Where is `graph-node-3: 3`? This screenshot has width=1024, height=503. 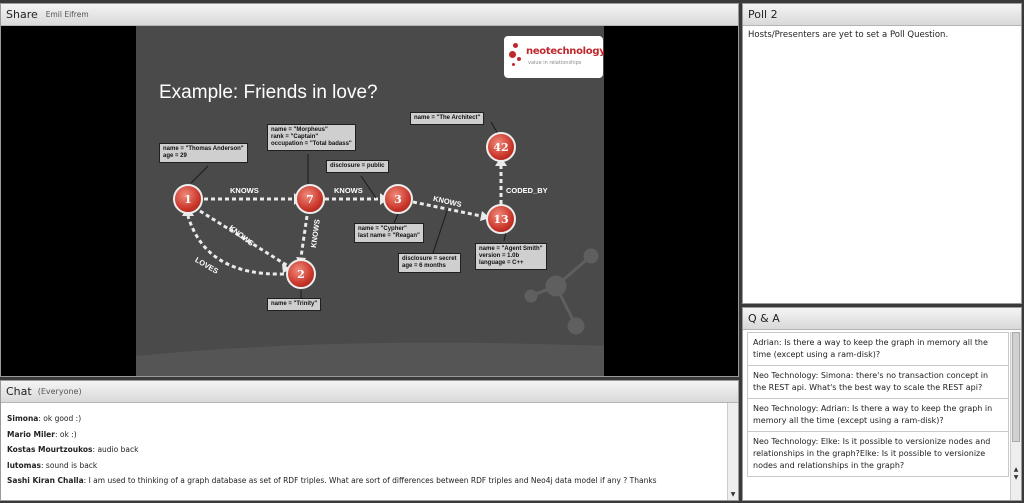
graph-node-3: 3 is located at coordinates (398, 199).